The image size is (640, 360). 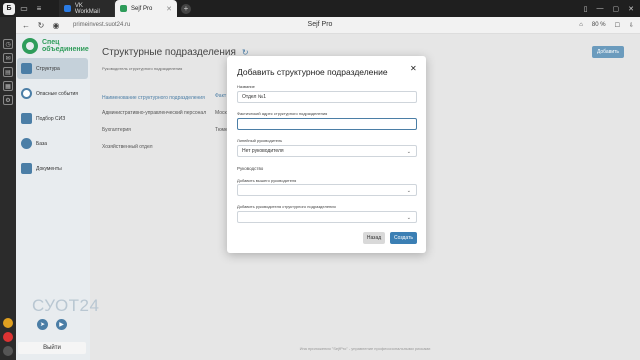 I want to click on browser-logo-icon: Б, so click(x=9, y=8).